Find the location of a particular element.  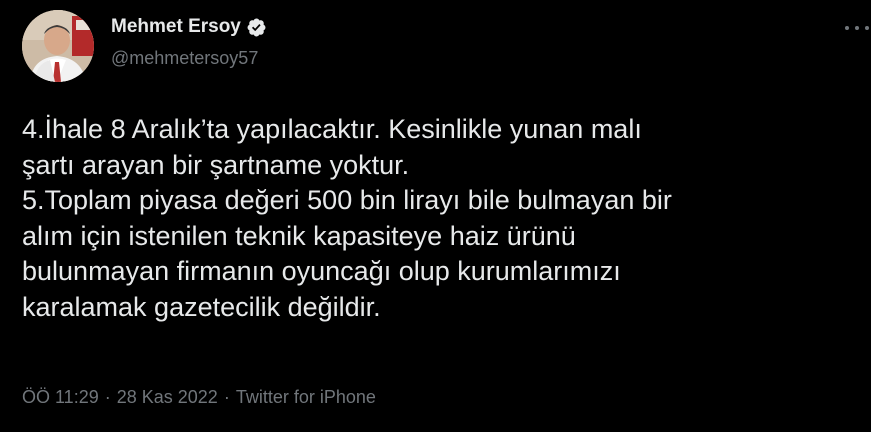

more-options-icon is located at coordinates (857, 28).